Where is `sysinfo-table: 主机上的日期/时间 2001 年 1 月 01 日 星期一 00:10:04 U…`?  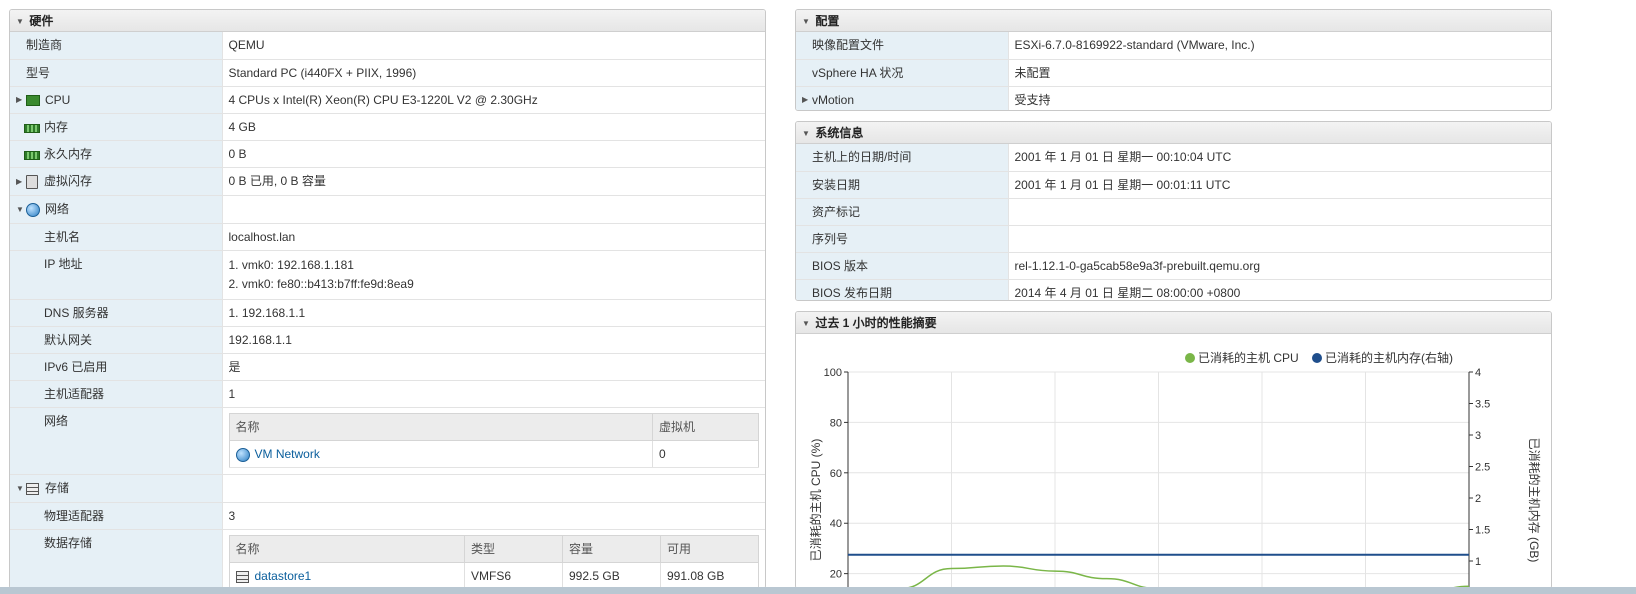
sysinfo-table: 主机上的日期/时间 2001 年 1 月 01 日 星期一 00:10:04 U… is located at coordinates (1173, 222).